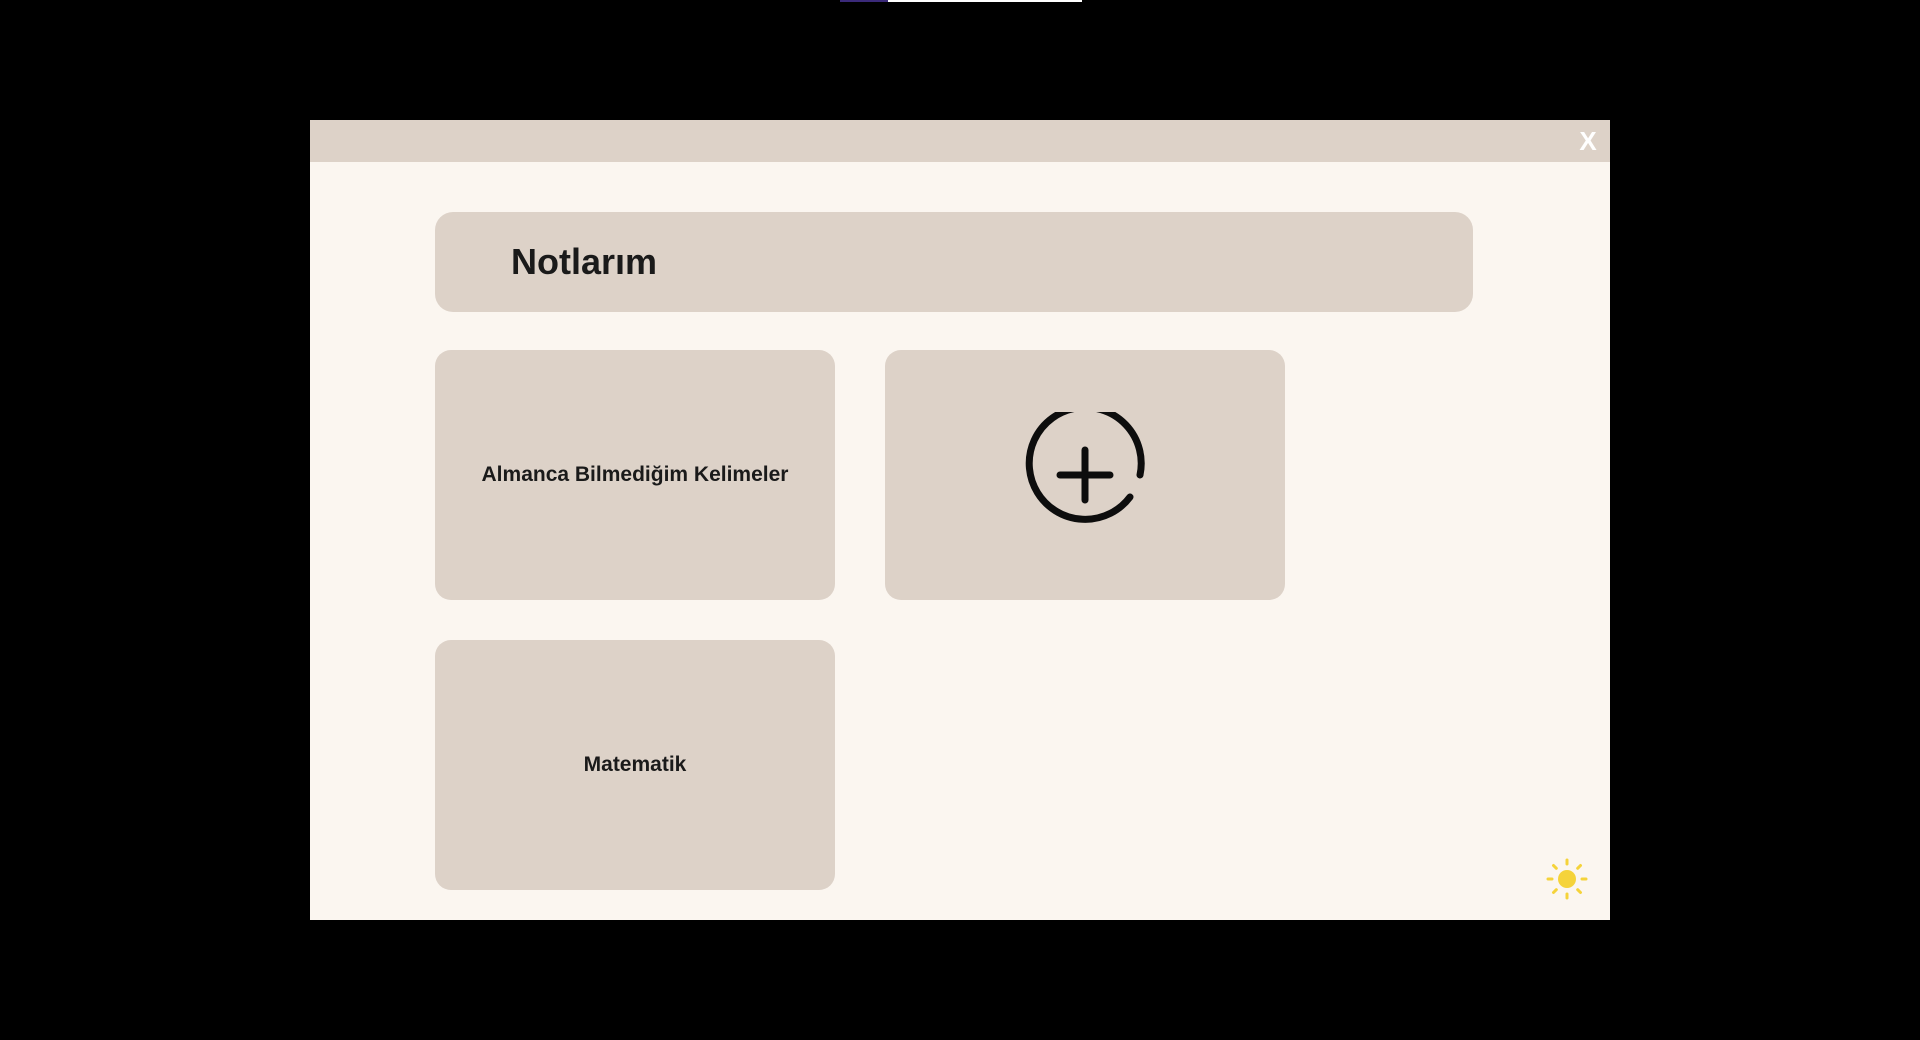 Image resolution: width=1920 pixels, height=1040 pixels. I want to click on top-progress-fill, so click(864, 1).